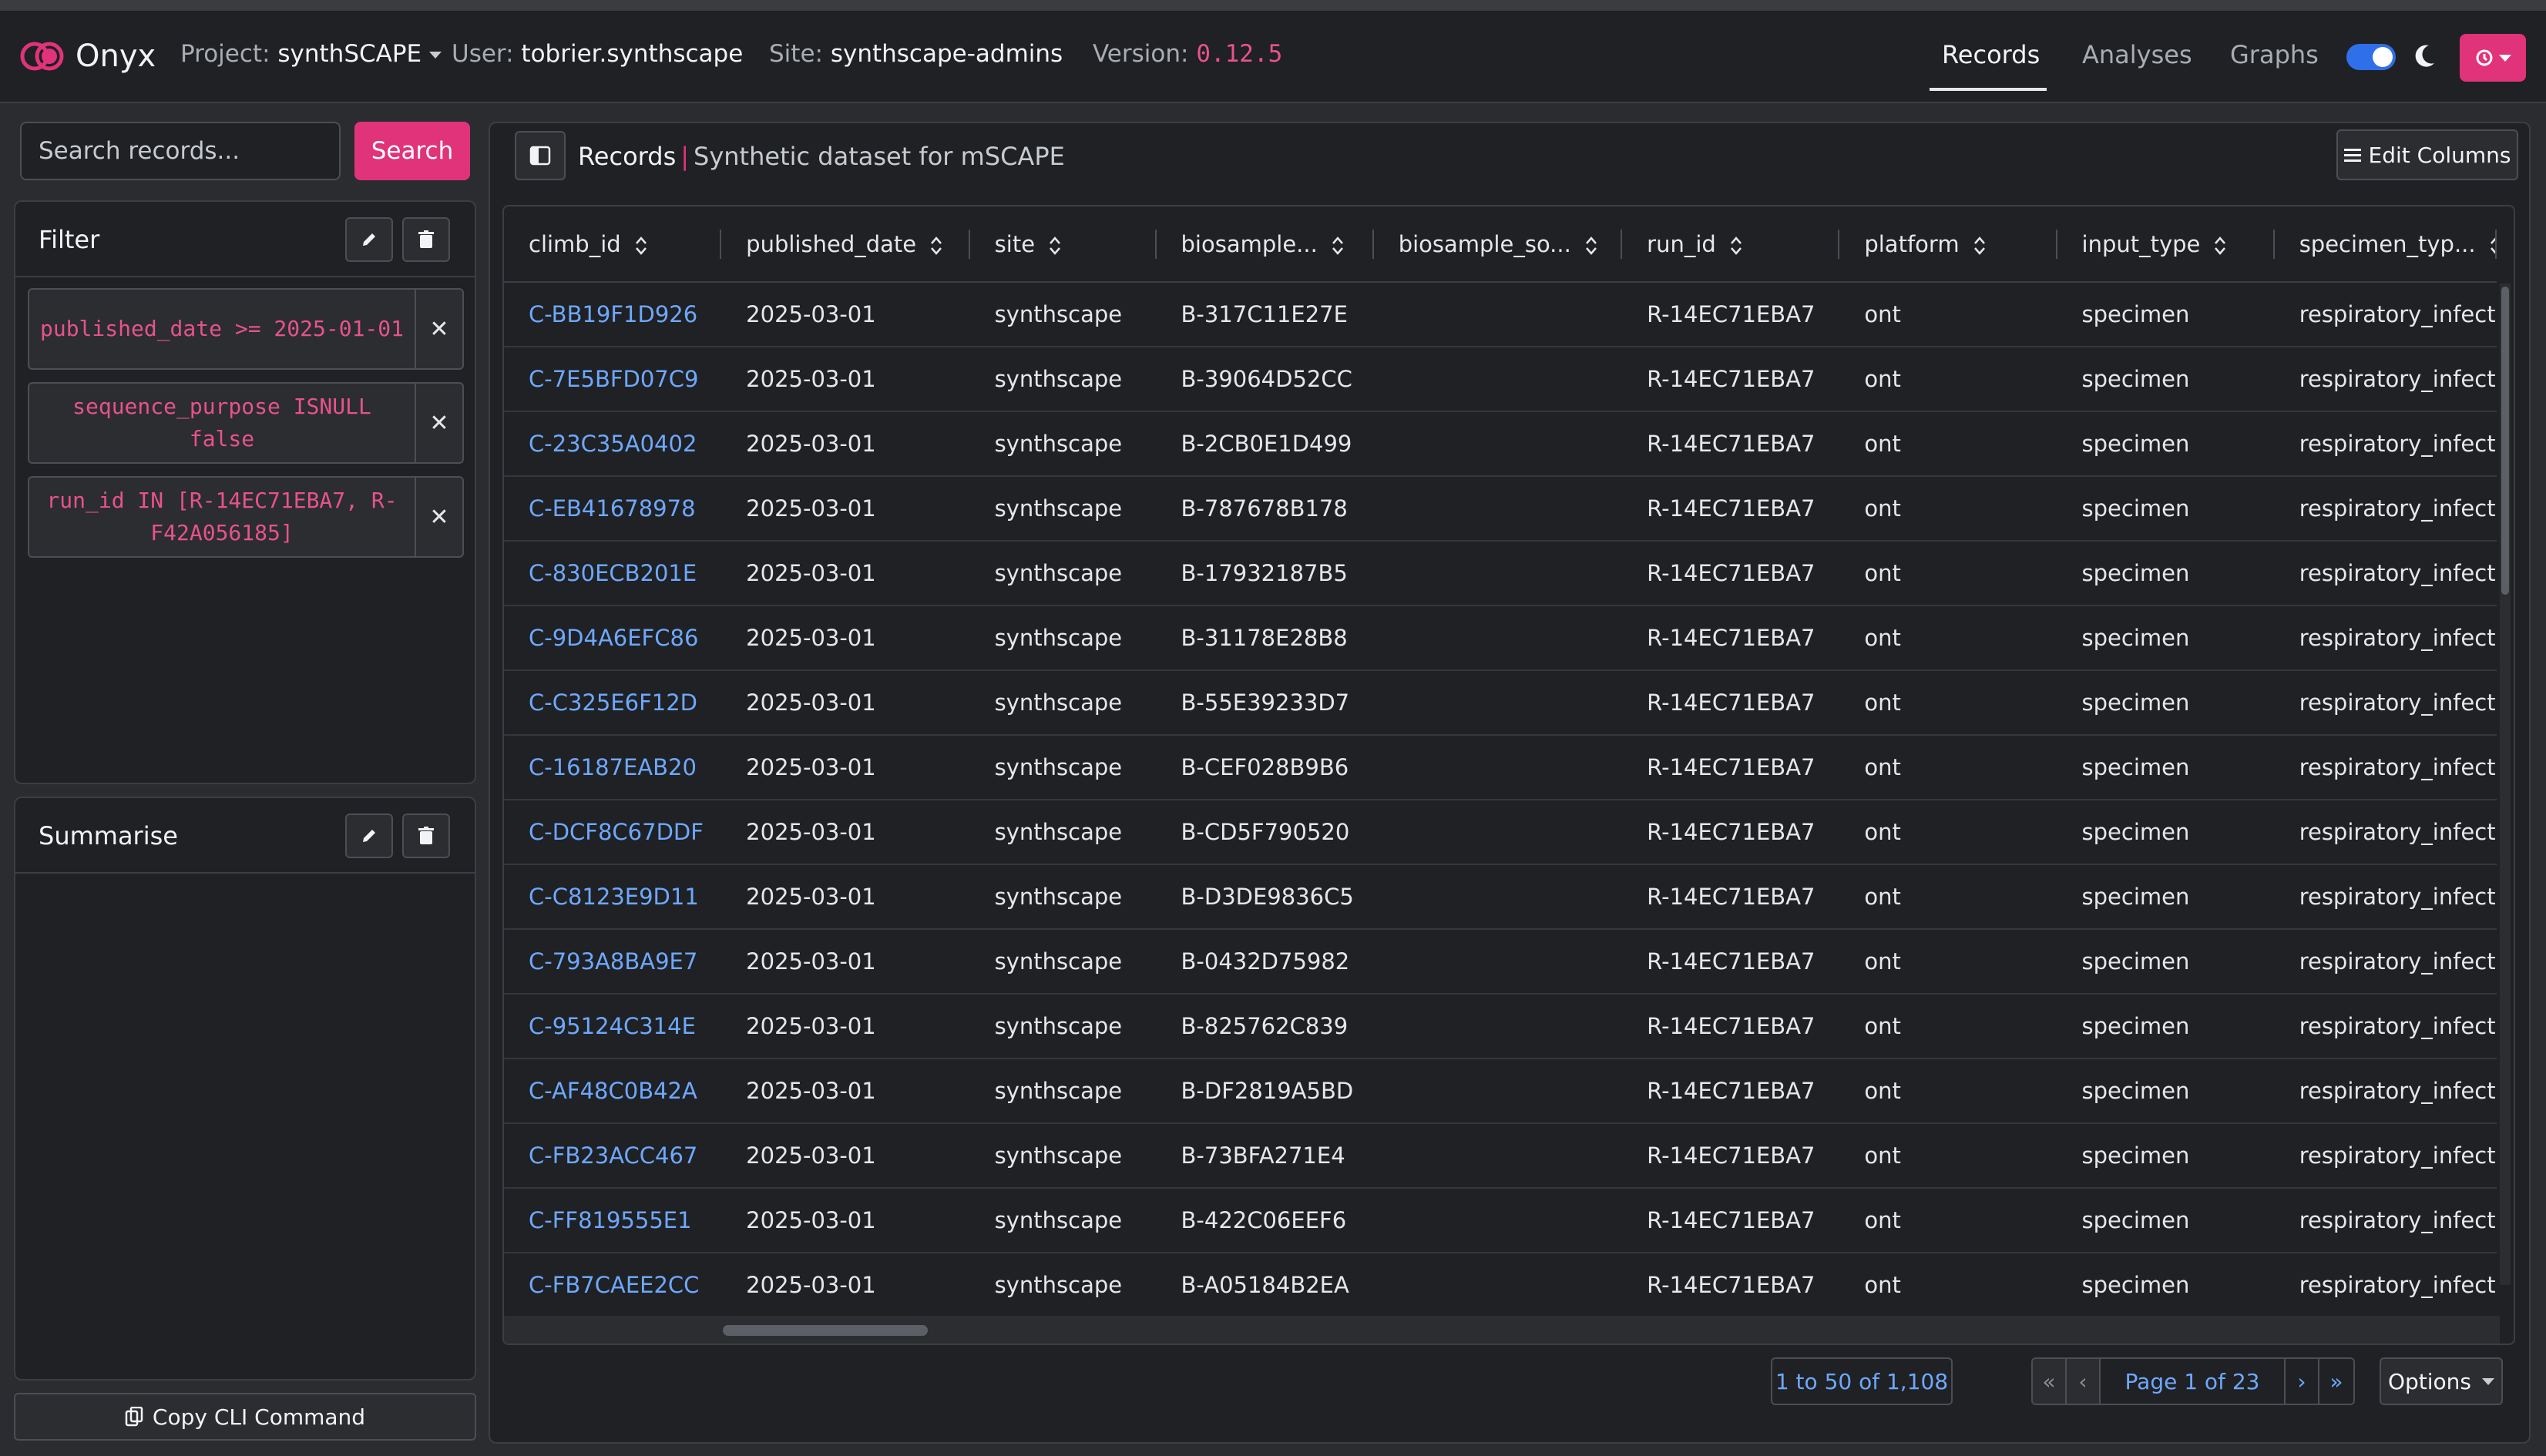 The image size is (2546, 1456). I want to click on table-cell: B-A05184B2EA, so click(1265, 1285).